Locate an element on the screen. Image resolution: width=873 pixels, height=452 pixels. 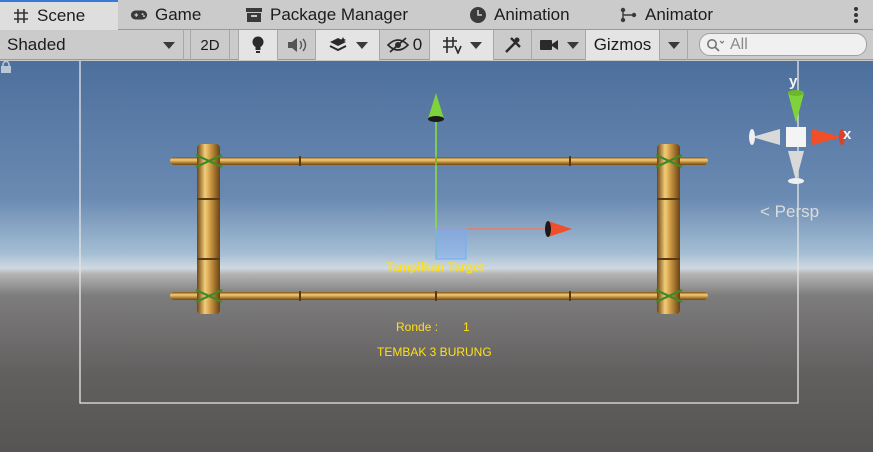
toggle-2d-button: 2D is located at coordinates (210, 45).